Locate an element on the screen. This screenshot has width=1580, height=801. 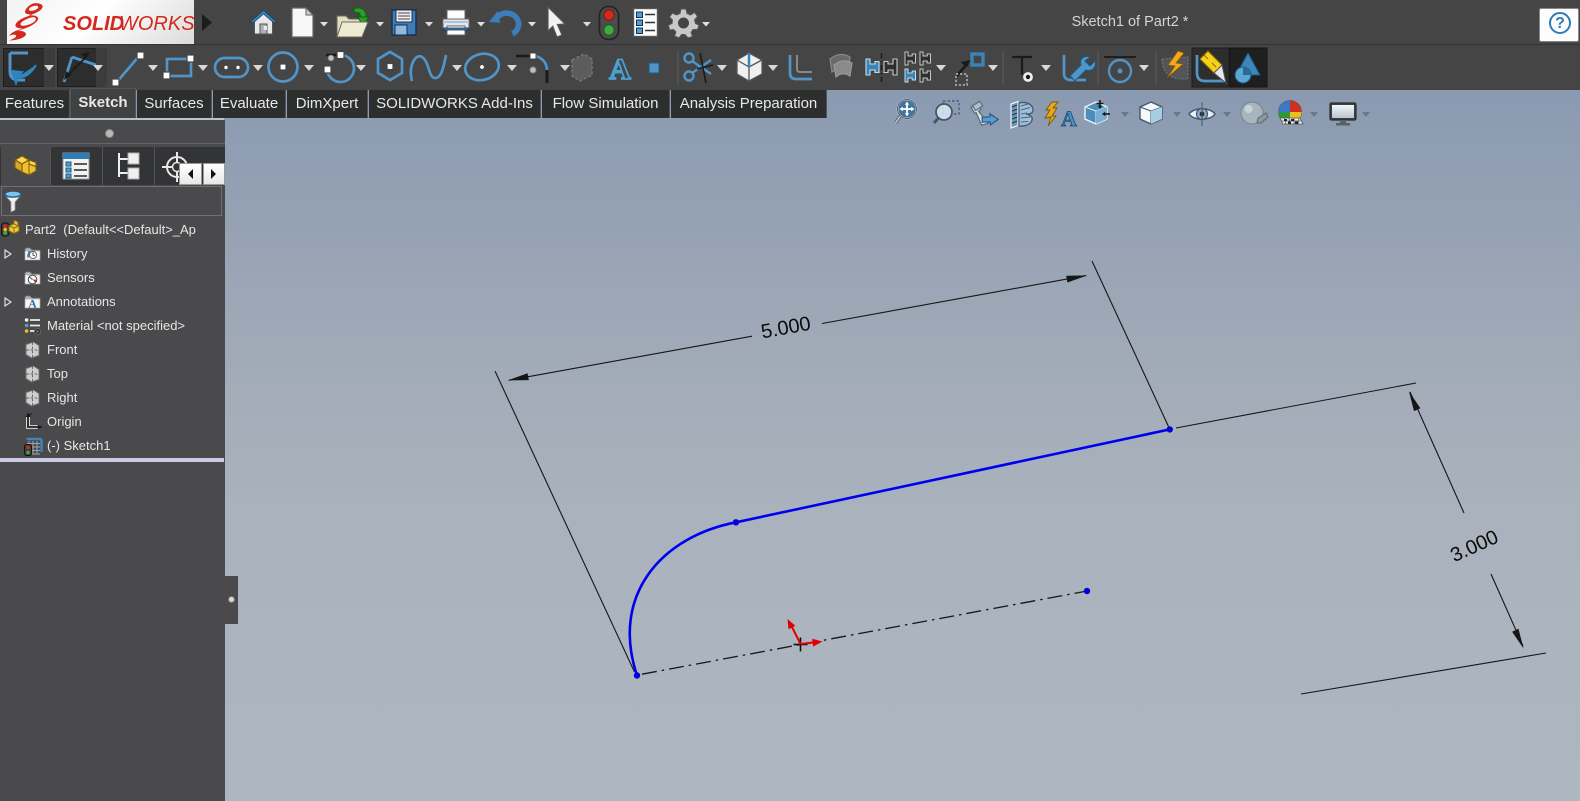
svg-text: WORKS is located at coordinates (156, 24).